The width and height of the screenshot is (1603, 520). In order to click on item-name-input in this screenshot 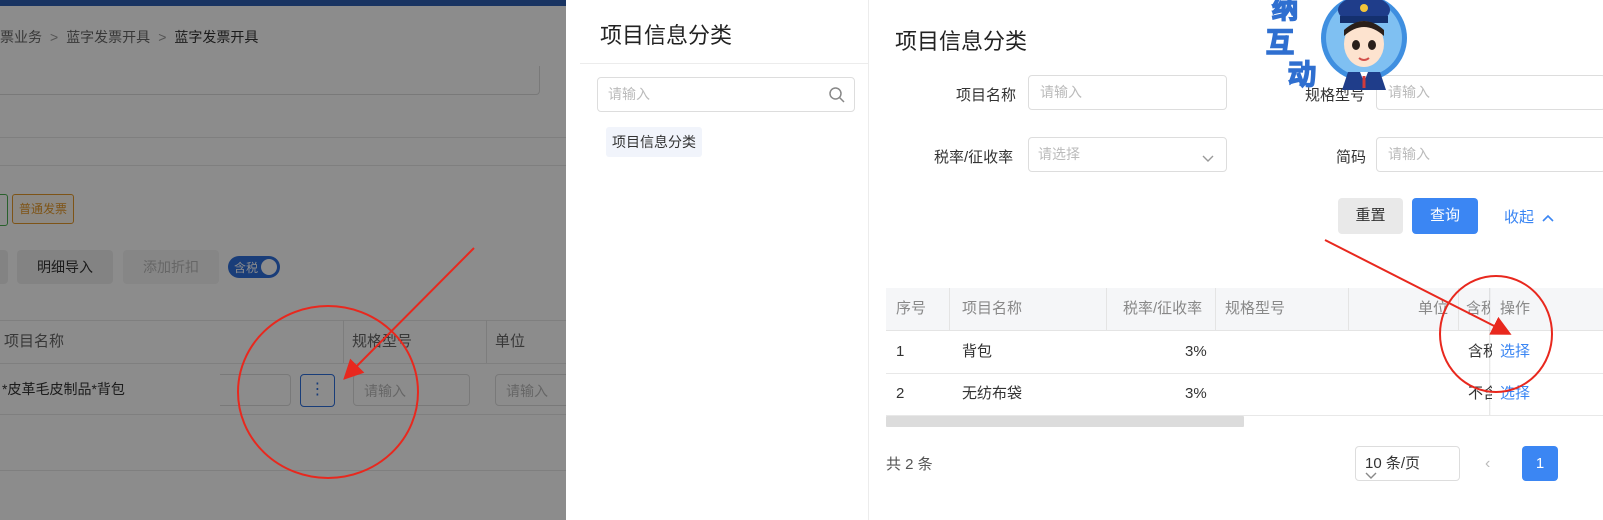, I will do `click(1125, 92)`.